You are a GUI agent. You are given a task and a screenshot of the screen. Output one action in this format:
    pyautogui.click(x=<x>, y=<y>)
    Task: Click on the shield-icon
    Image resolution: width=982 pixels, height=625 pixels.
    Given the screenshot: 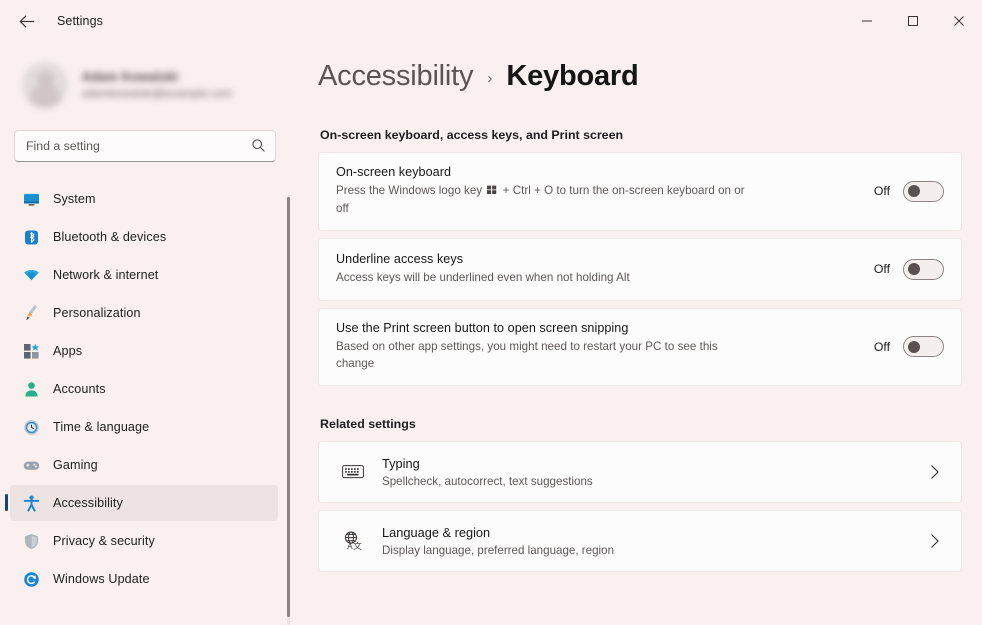 What is the action you would take?
    pyautogui.click(x=31, y=541)
    